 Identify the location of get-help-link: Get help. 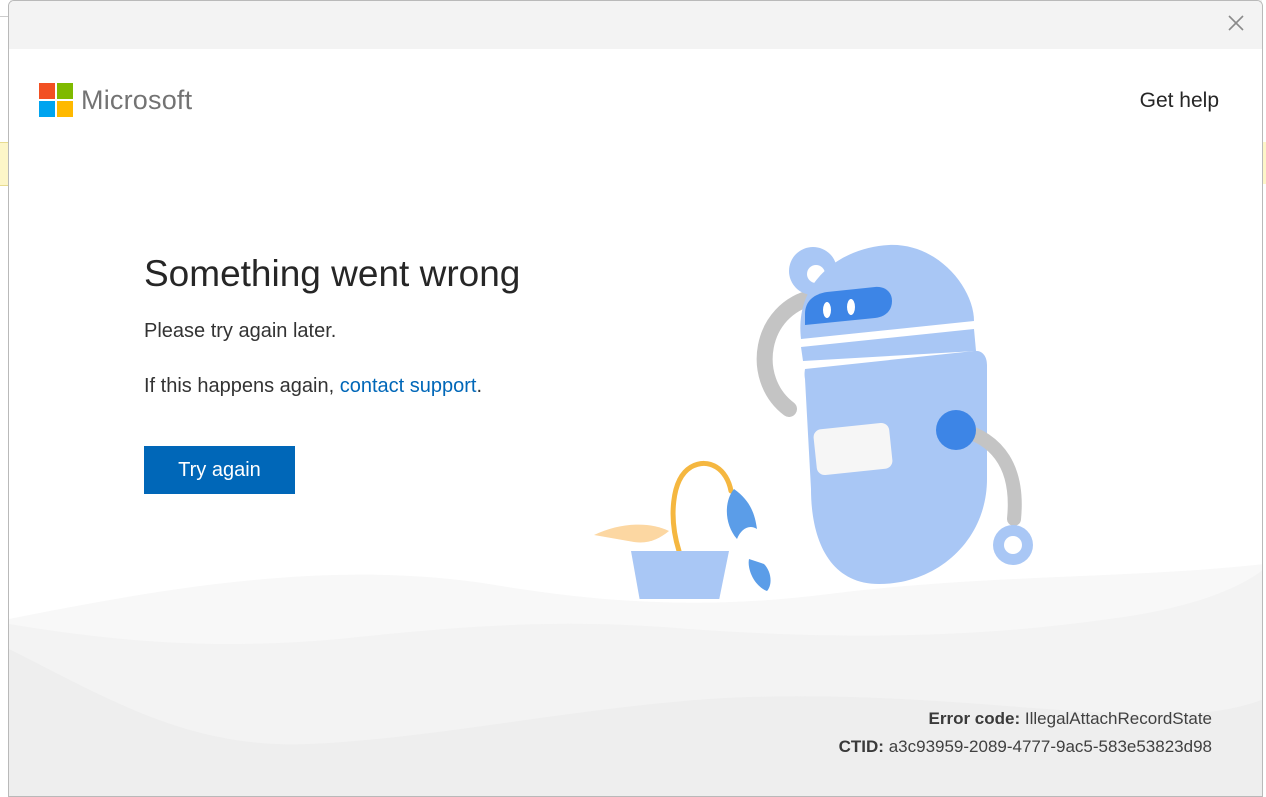
(1179, 101).